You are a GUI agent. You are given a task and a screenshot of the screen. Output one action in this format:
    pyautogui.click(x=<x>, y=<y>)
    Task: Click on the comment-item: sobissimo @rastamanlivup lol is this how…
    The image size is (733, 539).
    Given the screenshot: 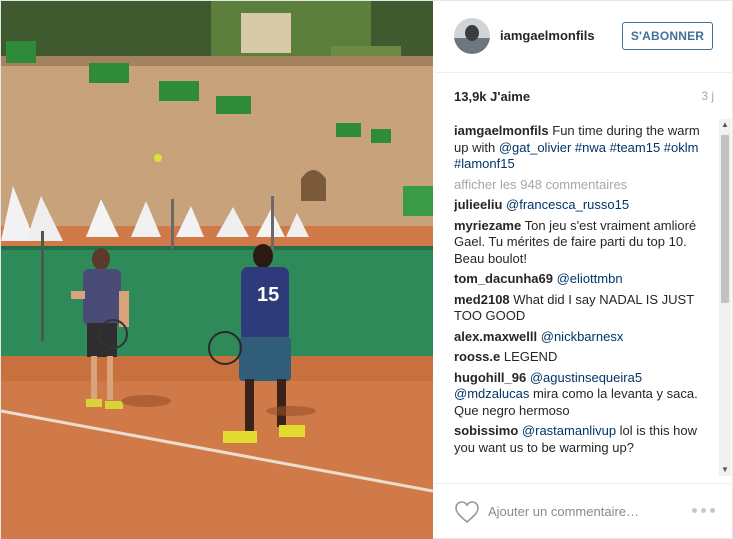 What is the action you would take?
    pyautogui.click(x=585, y=439)
    